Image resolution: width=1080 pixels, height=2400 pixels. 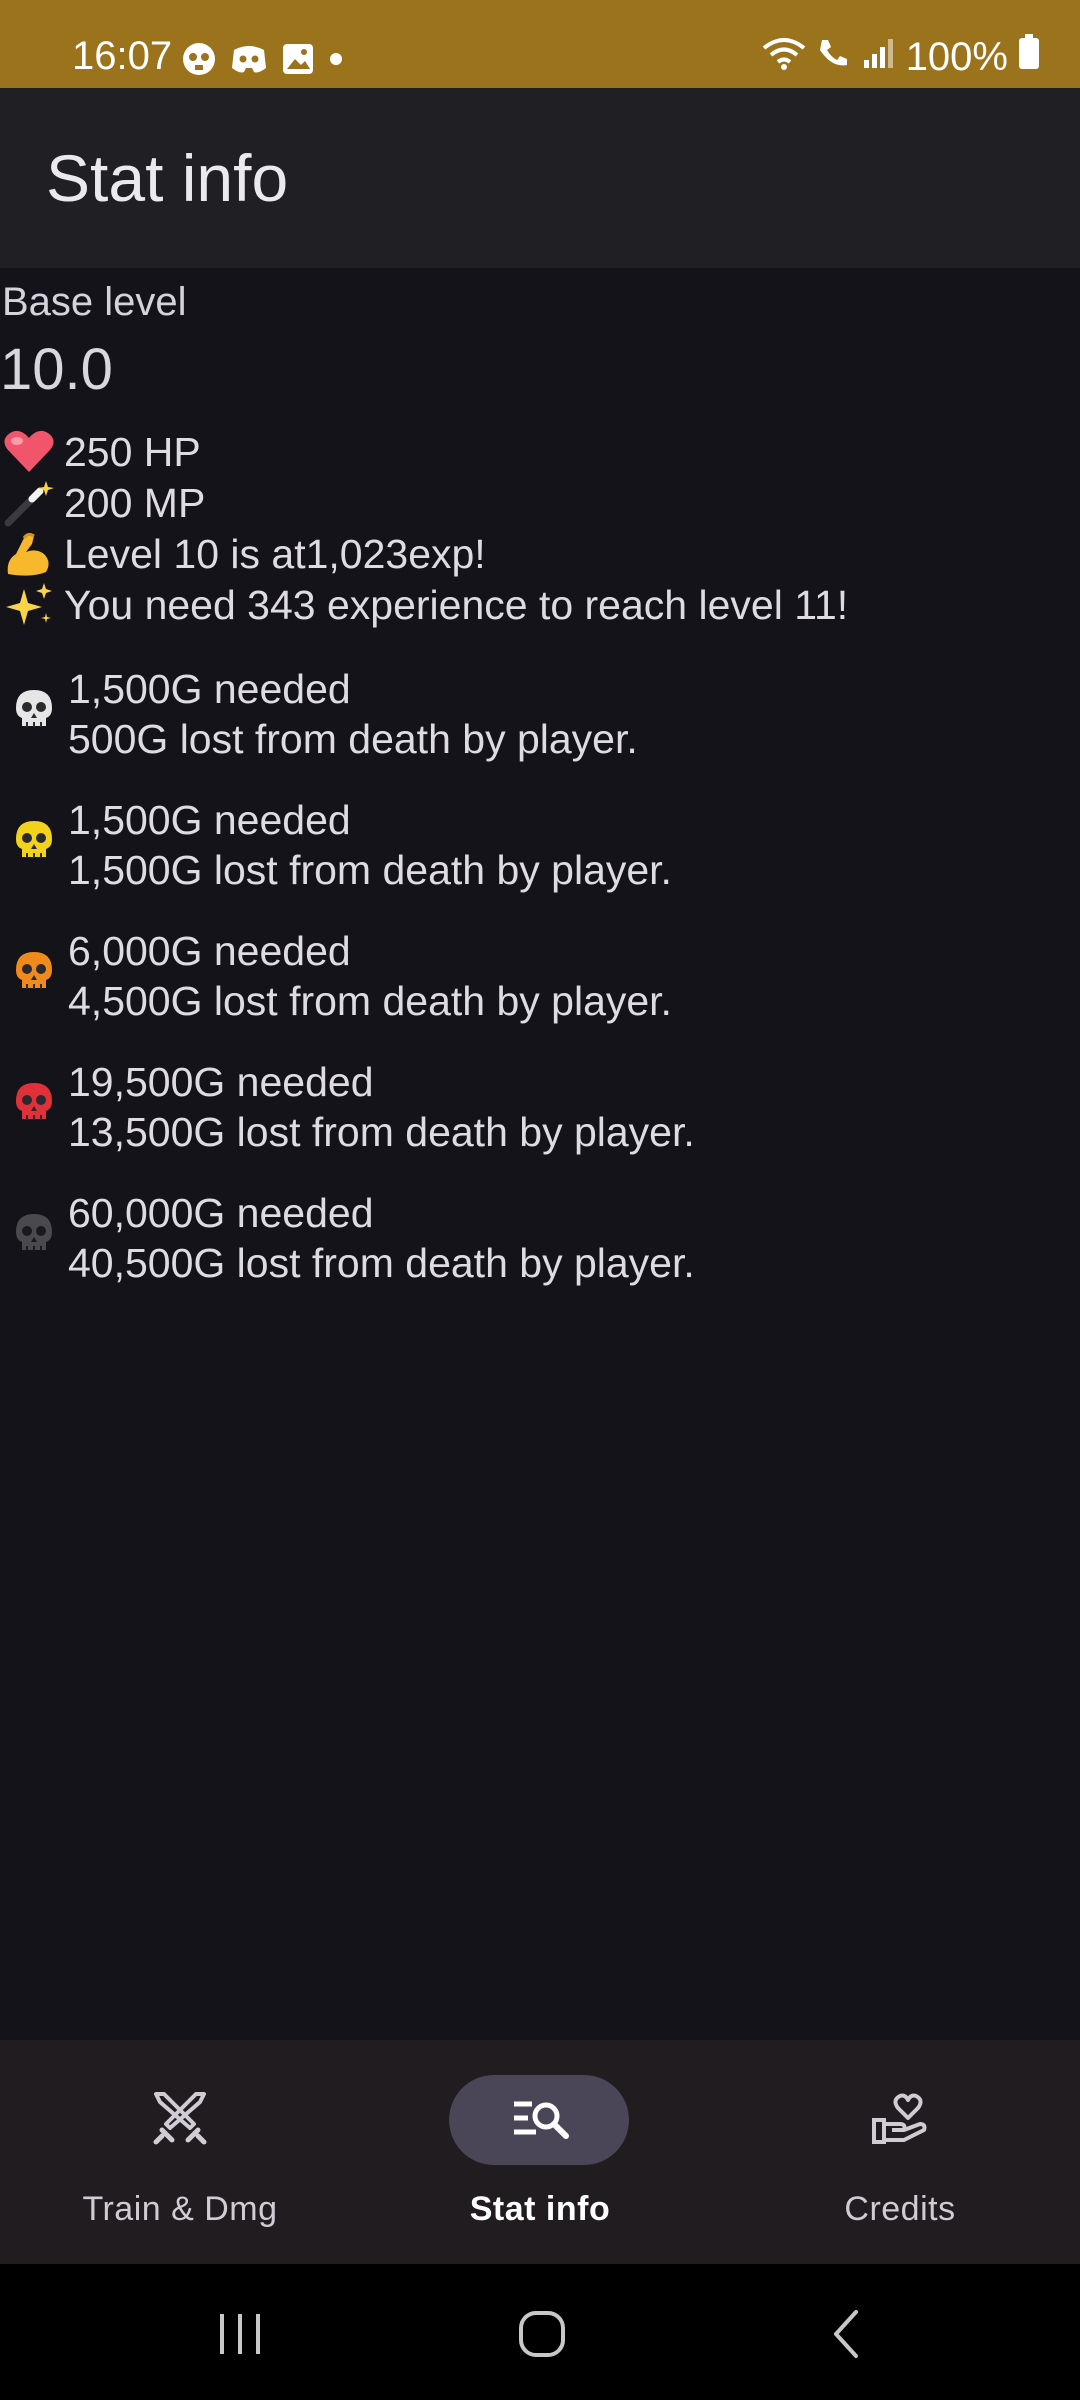 I want to click on back-button, so click(x=845, y=2336).